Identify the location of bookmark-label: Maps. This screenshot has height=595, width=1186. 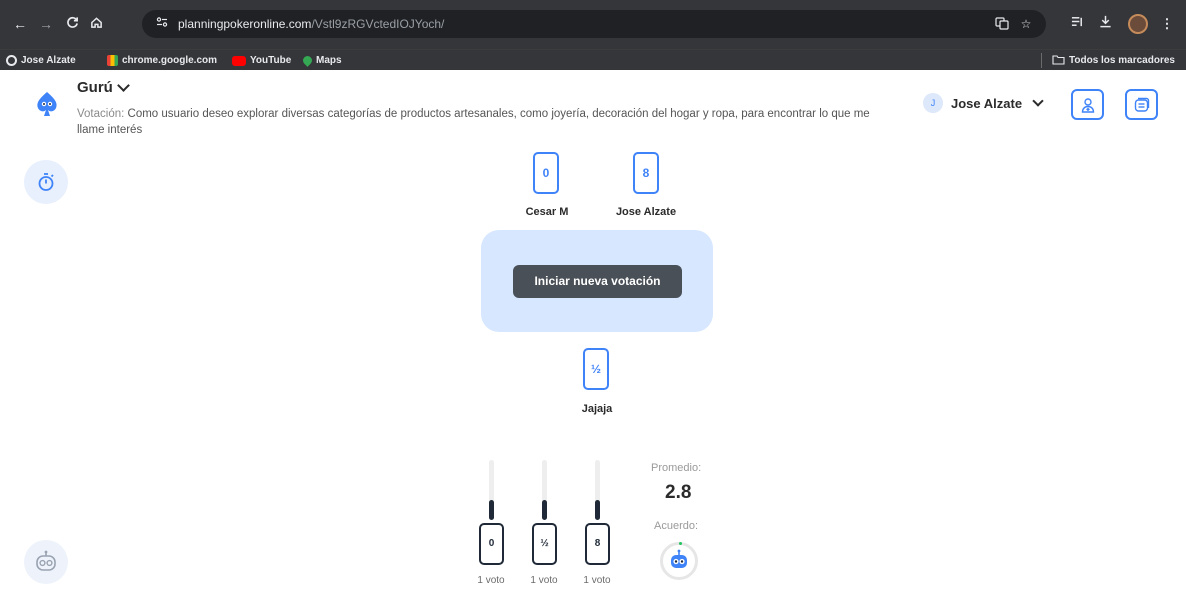
(329, 60).